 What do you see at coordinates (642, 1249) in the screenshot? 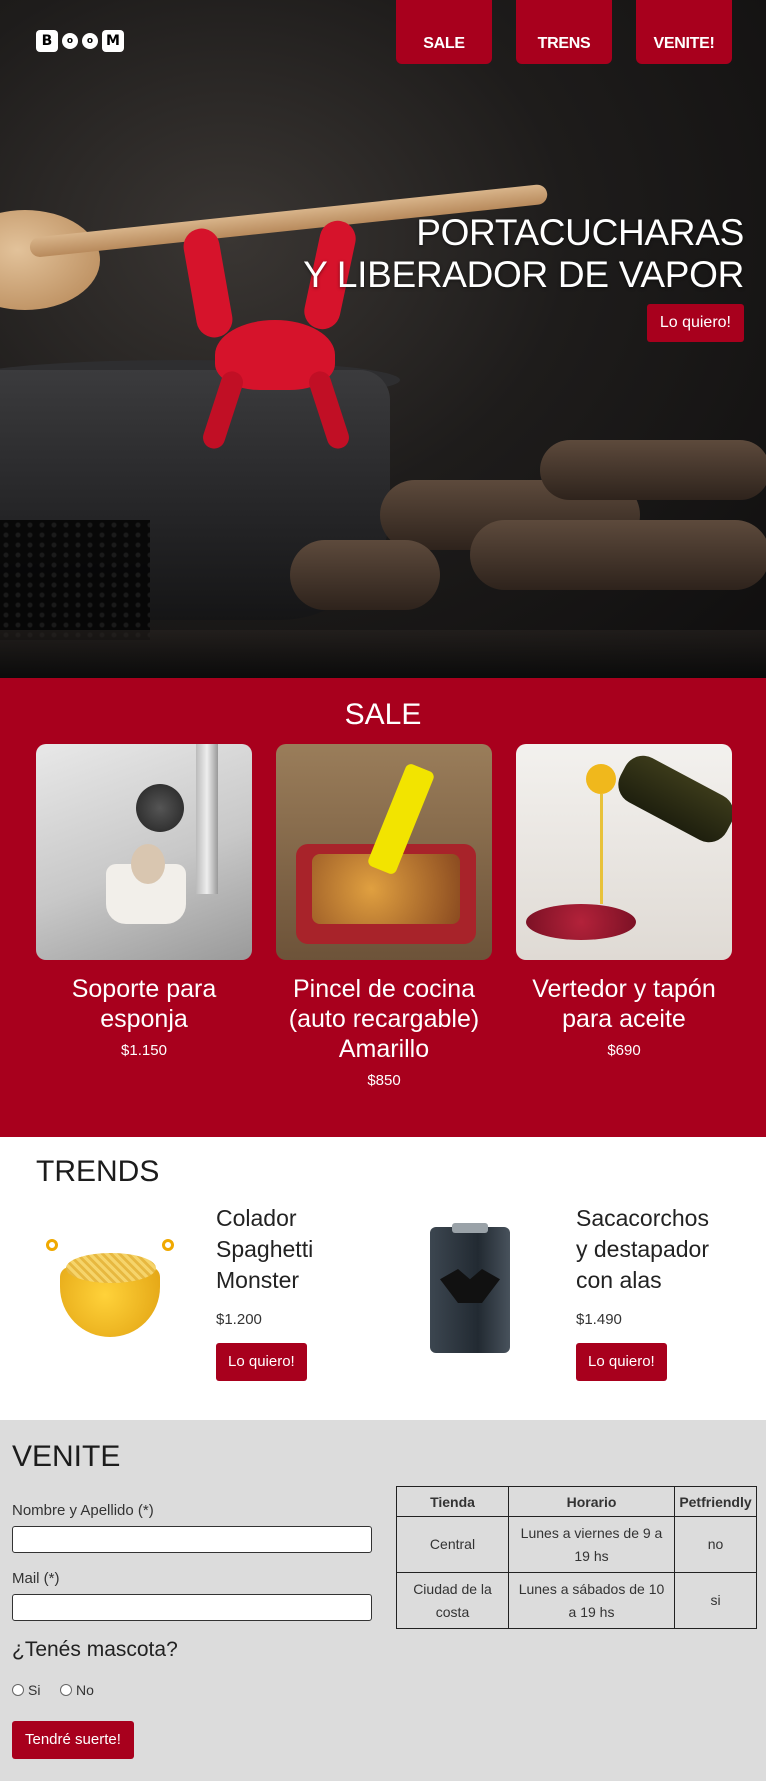
I see `product-name: Sacacorchos y destapador con alas` at bounding box center [642, 1249].